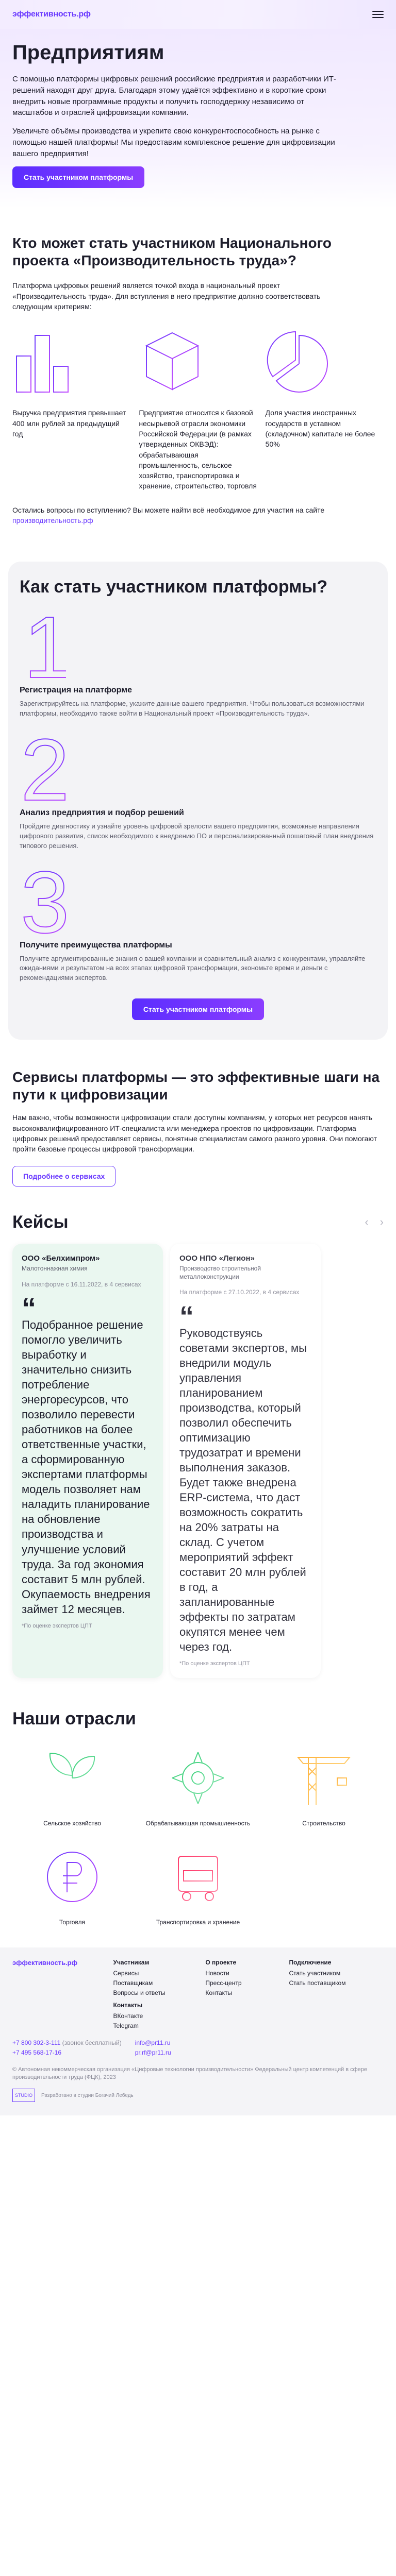  I want to click on footer-link: Стать участником, so click(336, 1973).